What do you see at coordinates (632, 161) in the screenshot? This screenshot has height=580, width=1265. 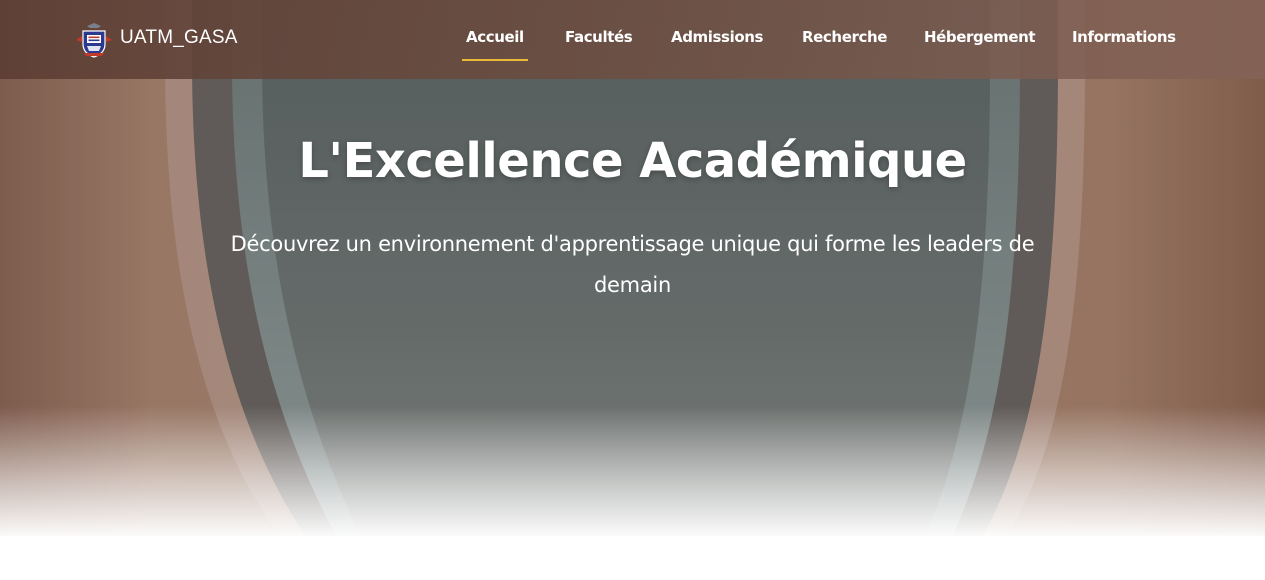 I see `hero-title: L'Excellence Académique` at bounding box center [632, 161].